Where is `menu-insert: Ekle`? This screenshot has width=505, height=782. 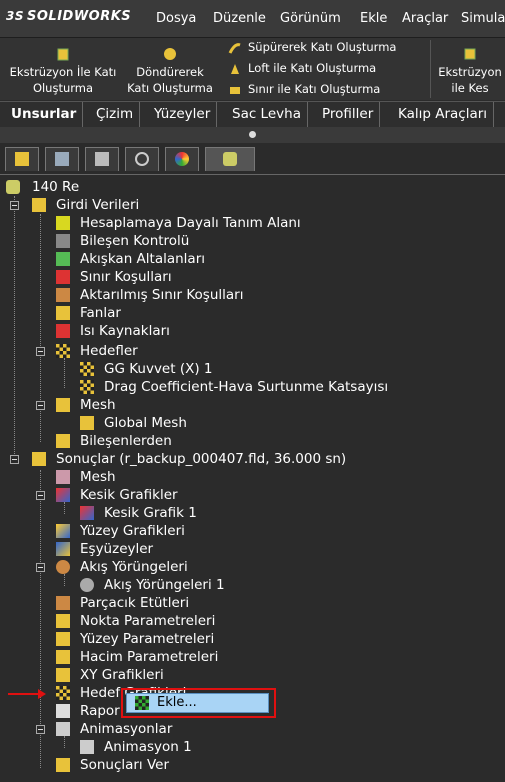
menu-insert: Ekle is located at coordinates (373, 18).